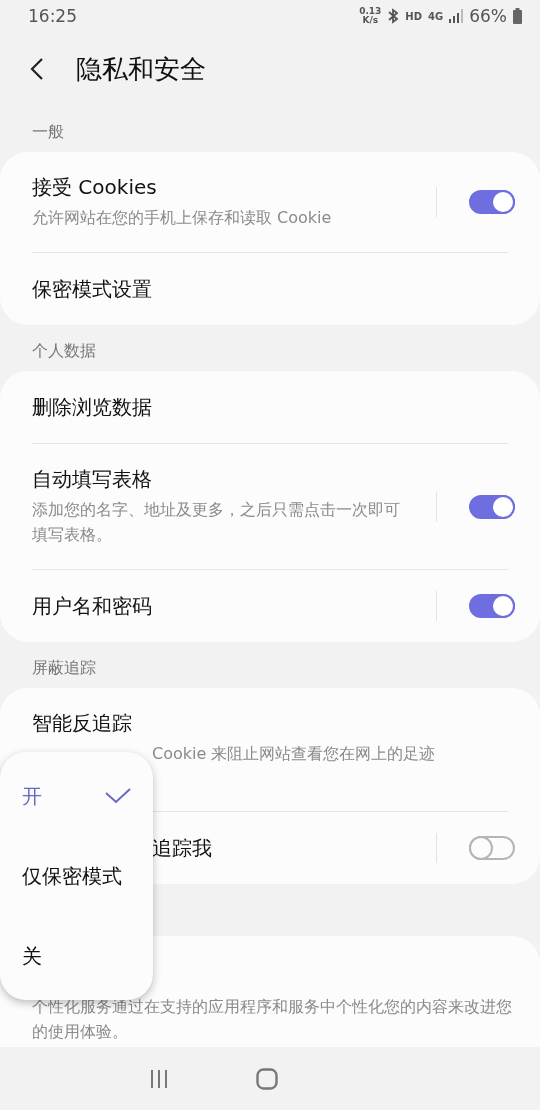  I want to click on section-label: 一般, so click(48, 132).